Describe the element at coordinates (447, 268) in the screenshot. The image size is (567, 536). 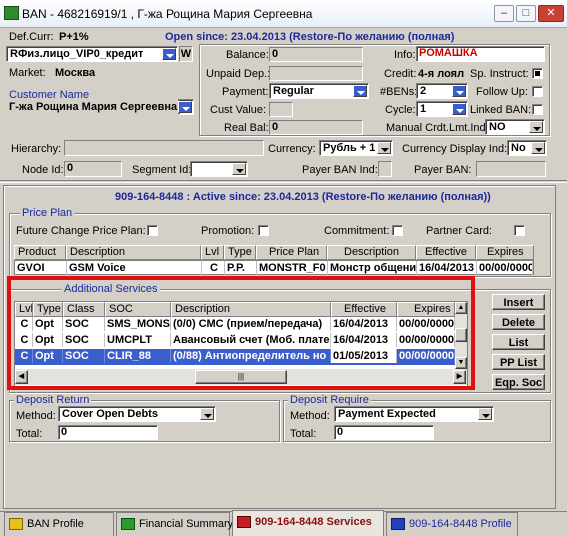
I see `pp-cell-effective: 16/04/2013` at that location.